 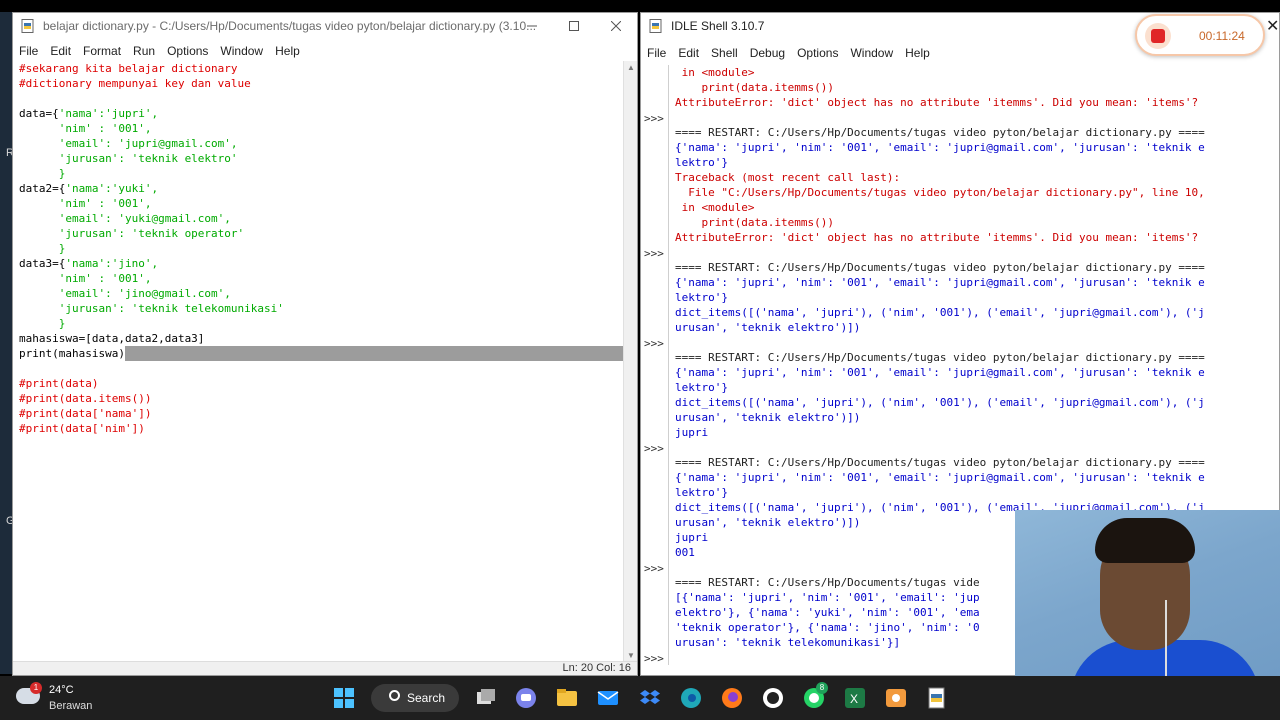 I want to click on code-line: 'jurusan': 'teknik telekomunikasi', so click(x=323, y=308).